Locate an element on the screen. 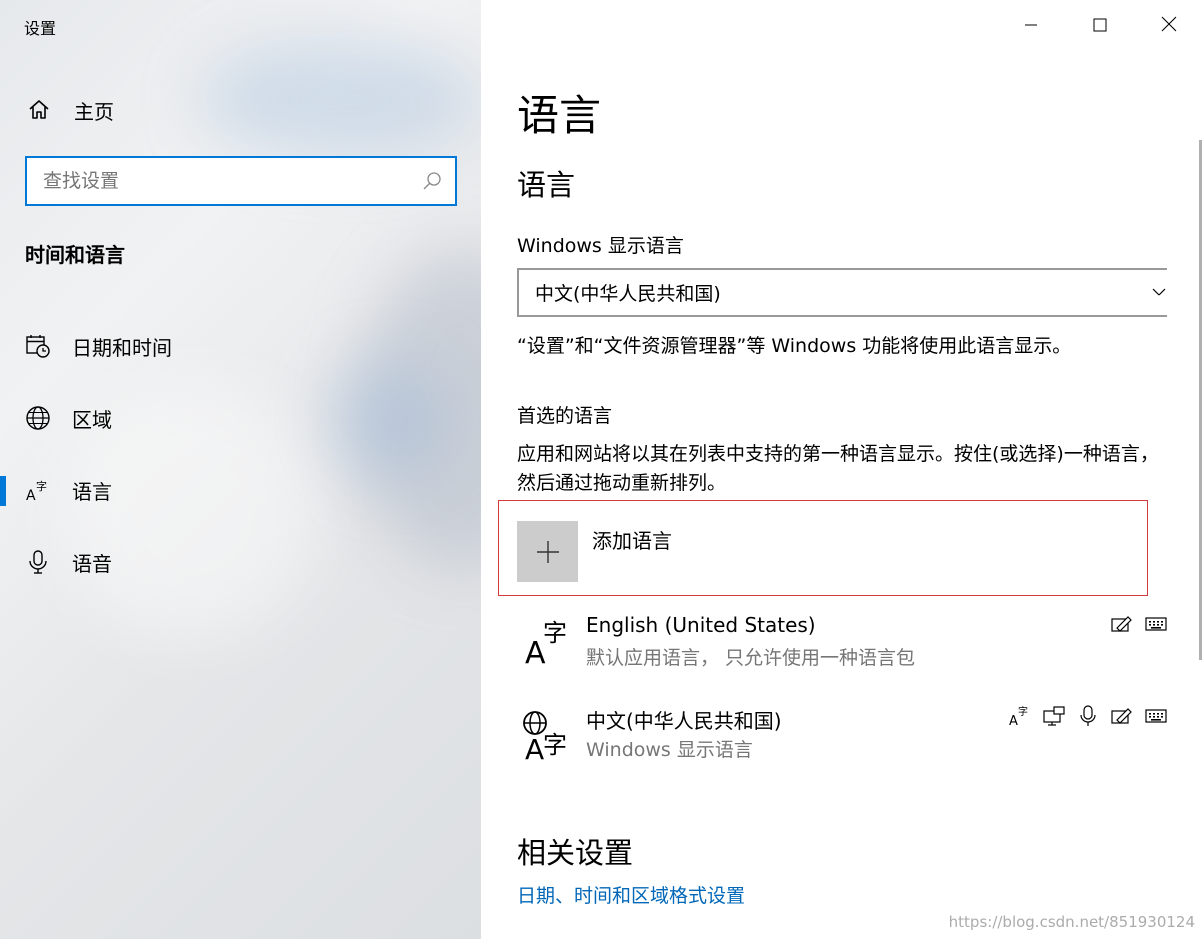 This screenshot has height=939, width=1203. display-language-value: 中文(中华人民共和国) is located at coordinates (628, 294).